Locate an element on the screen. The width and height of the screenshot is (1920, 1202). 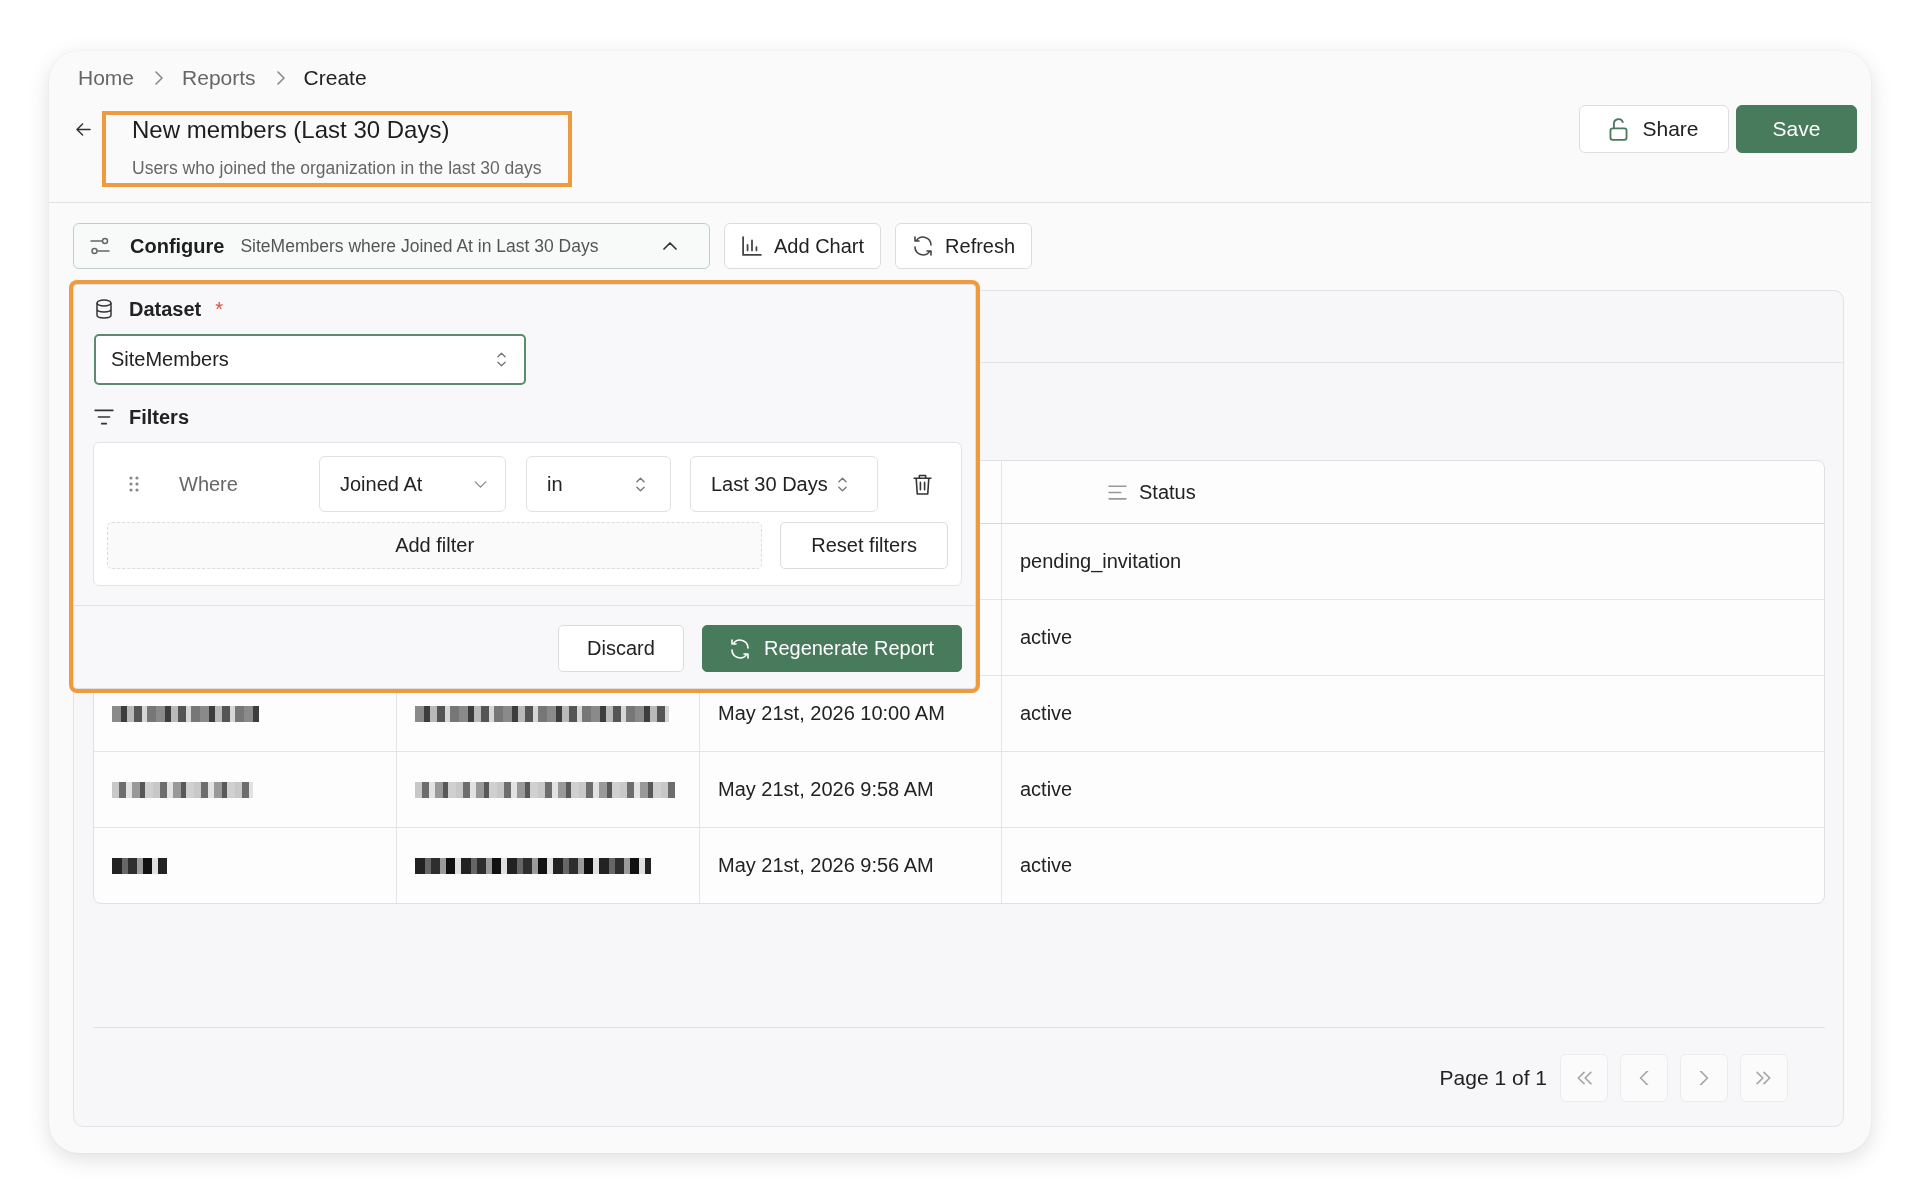
sliders-icon is located at coordinates (100, 246).